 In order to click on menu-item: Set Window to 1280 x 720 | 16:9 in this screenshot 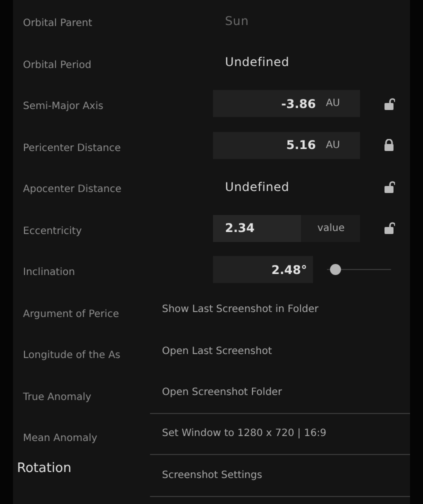, I will do `click(280, 434)`.